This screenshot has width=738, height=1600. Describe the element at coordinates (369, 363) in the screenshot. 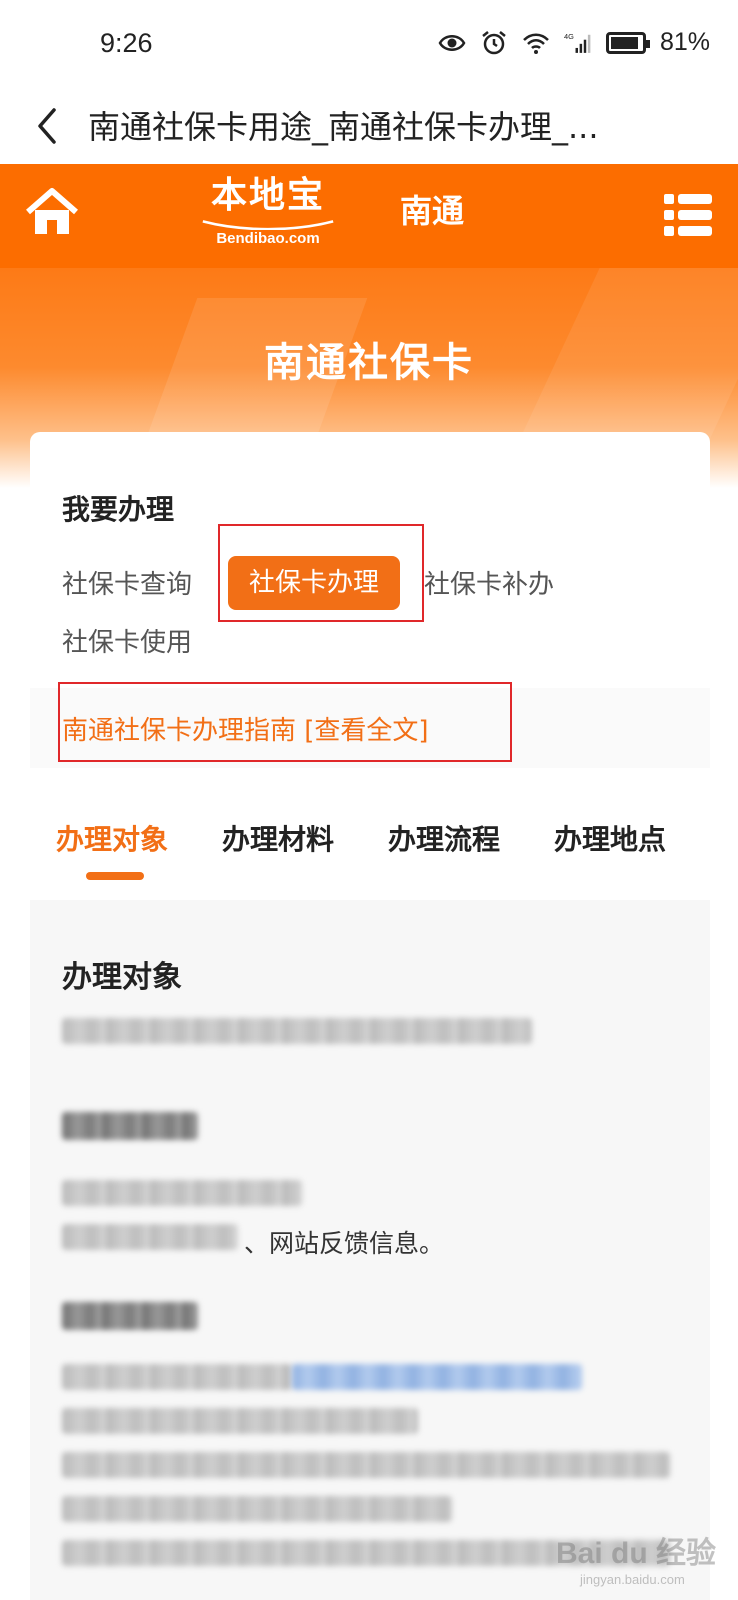

I see `hero-title: 南通社保卡` at that location.